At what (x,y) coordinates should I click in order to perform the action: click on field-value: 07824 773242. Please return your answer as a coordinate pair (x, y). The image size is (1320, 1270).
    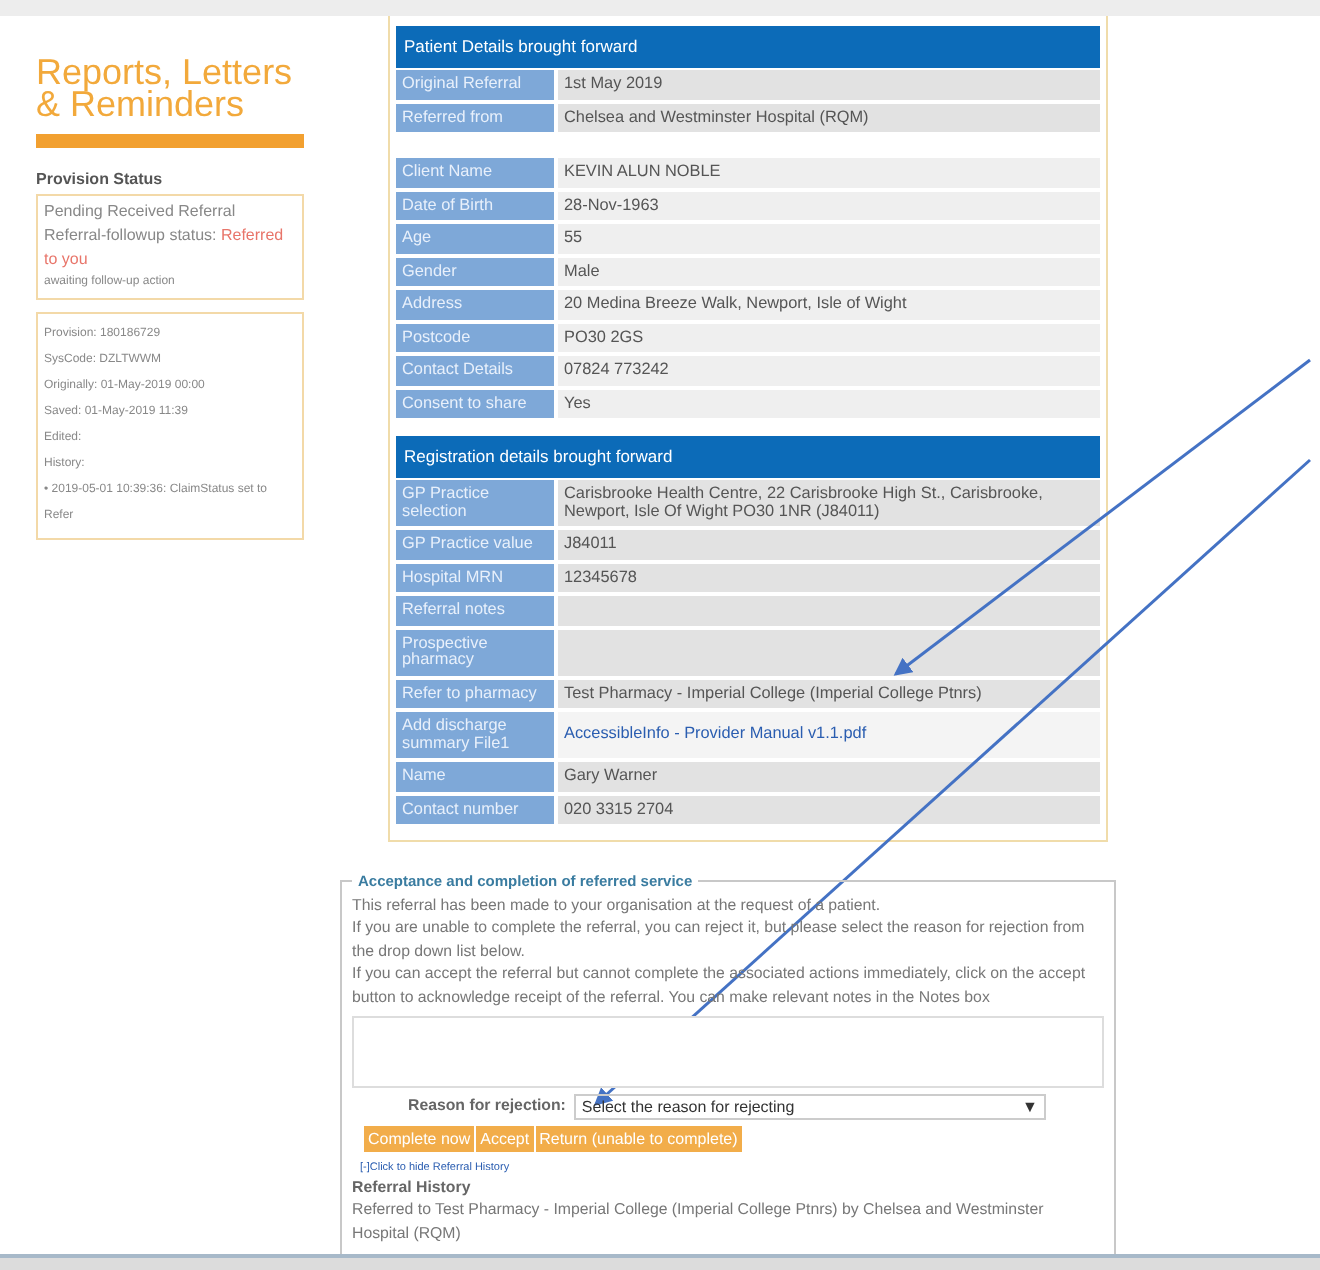
    Looking at the image, I should click on (829, 370).